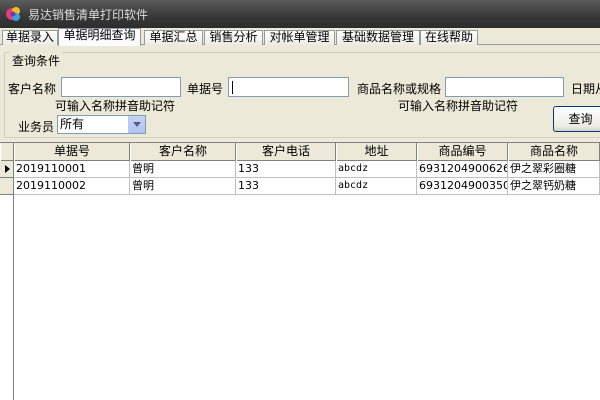 The image size is (600, 400). Describe the element at coordinates (288, 87) in the screenshot. I see `doc-number-input` at that location.